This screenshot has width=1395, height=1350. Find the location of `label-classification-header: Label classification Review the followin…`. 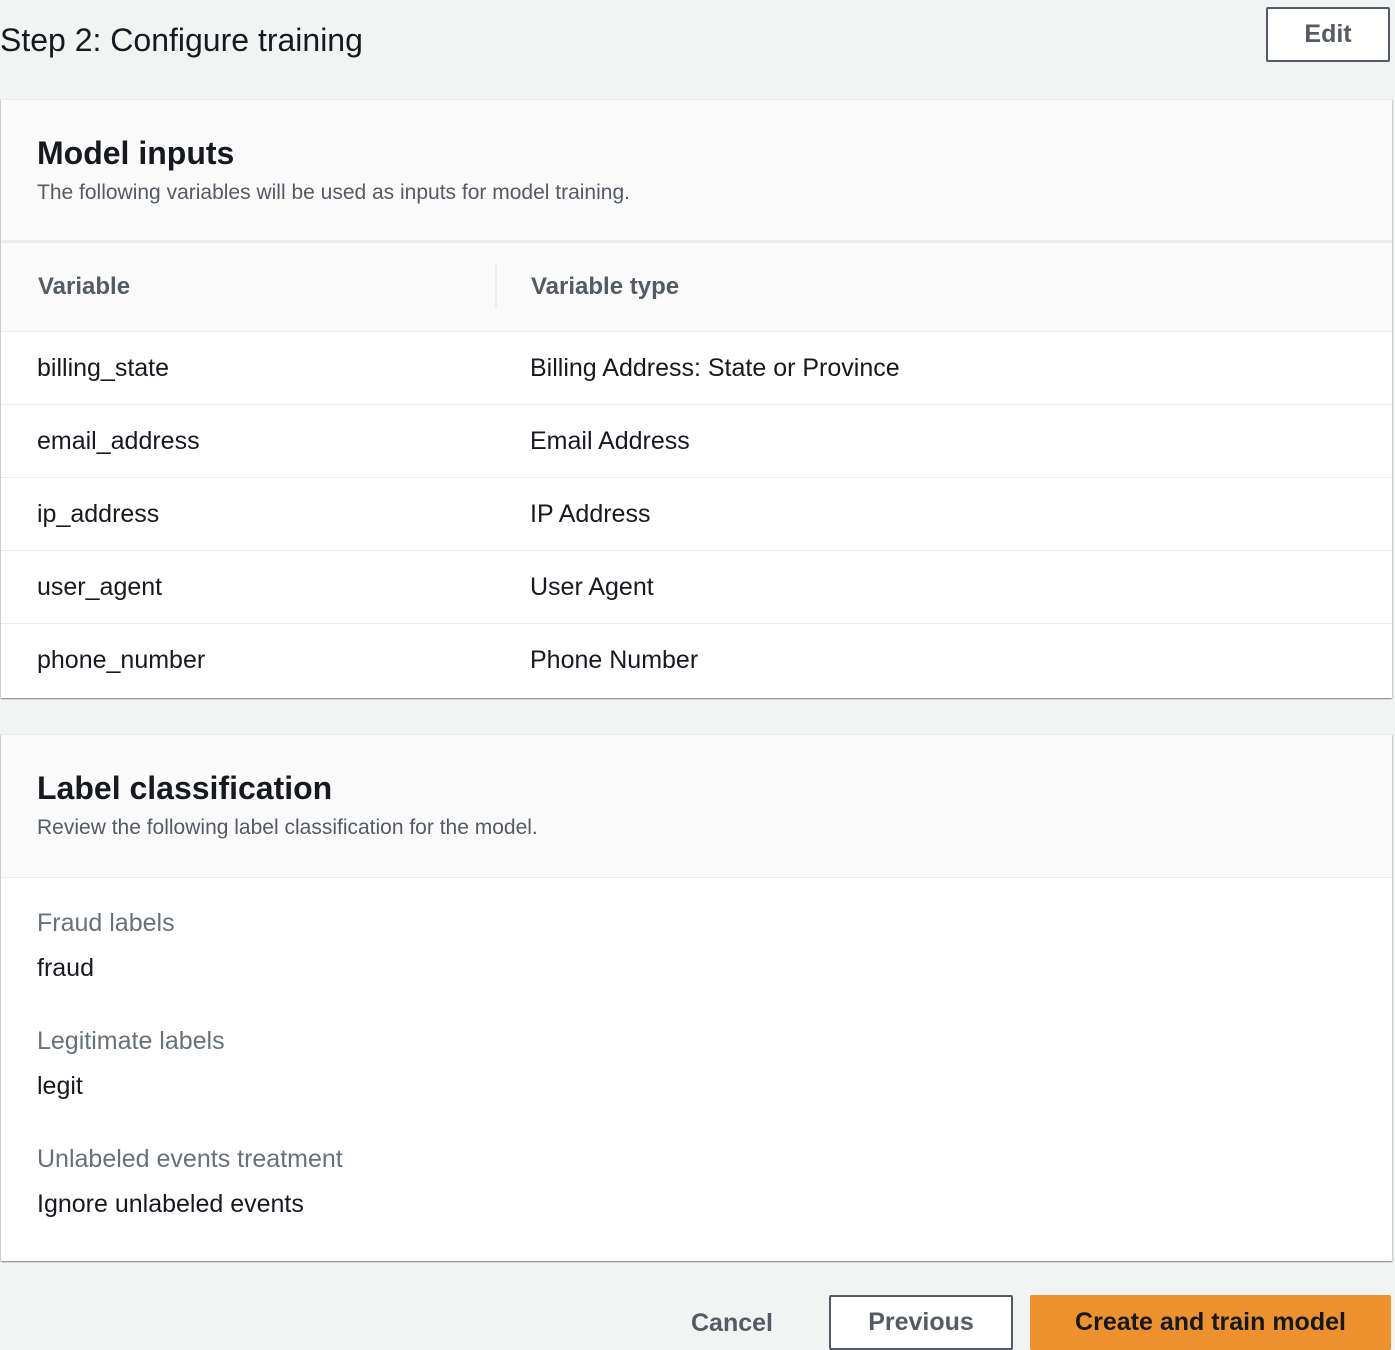

label-classification-header: Label classification Review the followin… is located at coordinates (696, 806).